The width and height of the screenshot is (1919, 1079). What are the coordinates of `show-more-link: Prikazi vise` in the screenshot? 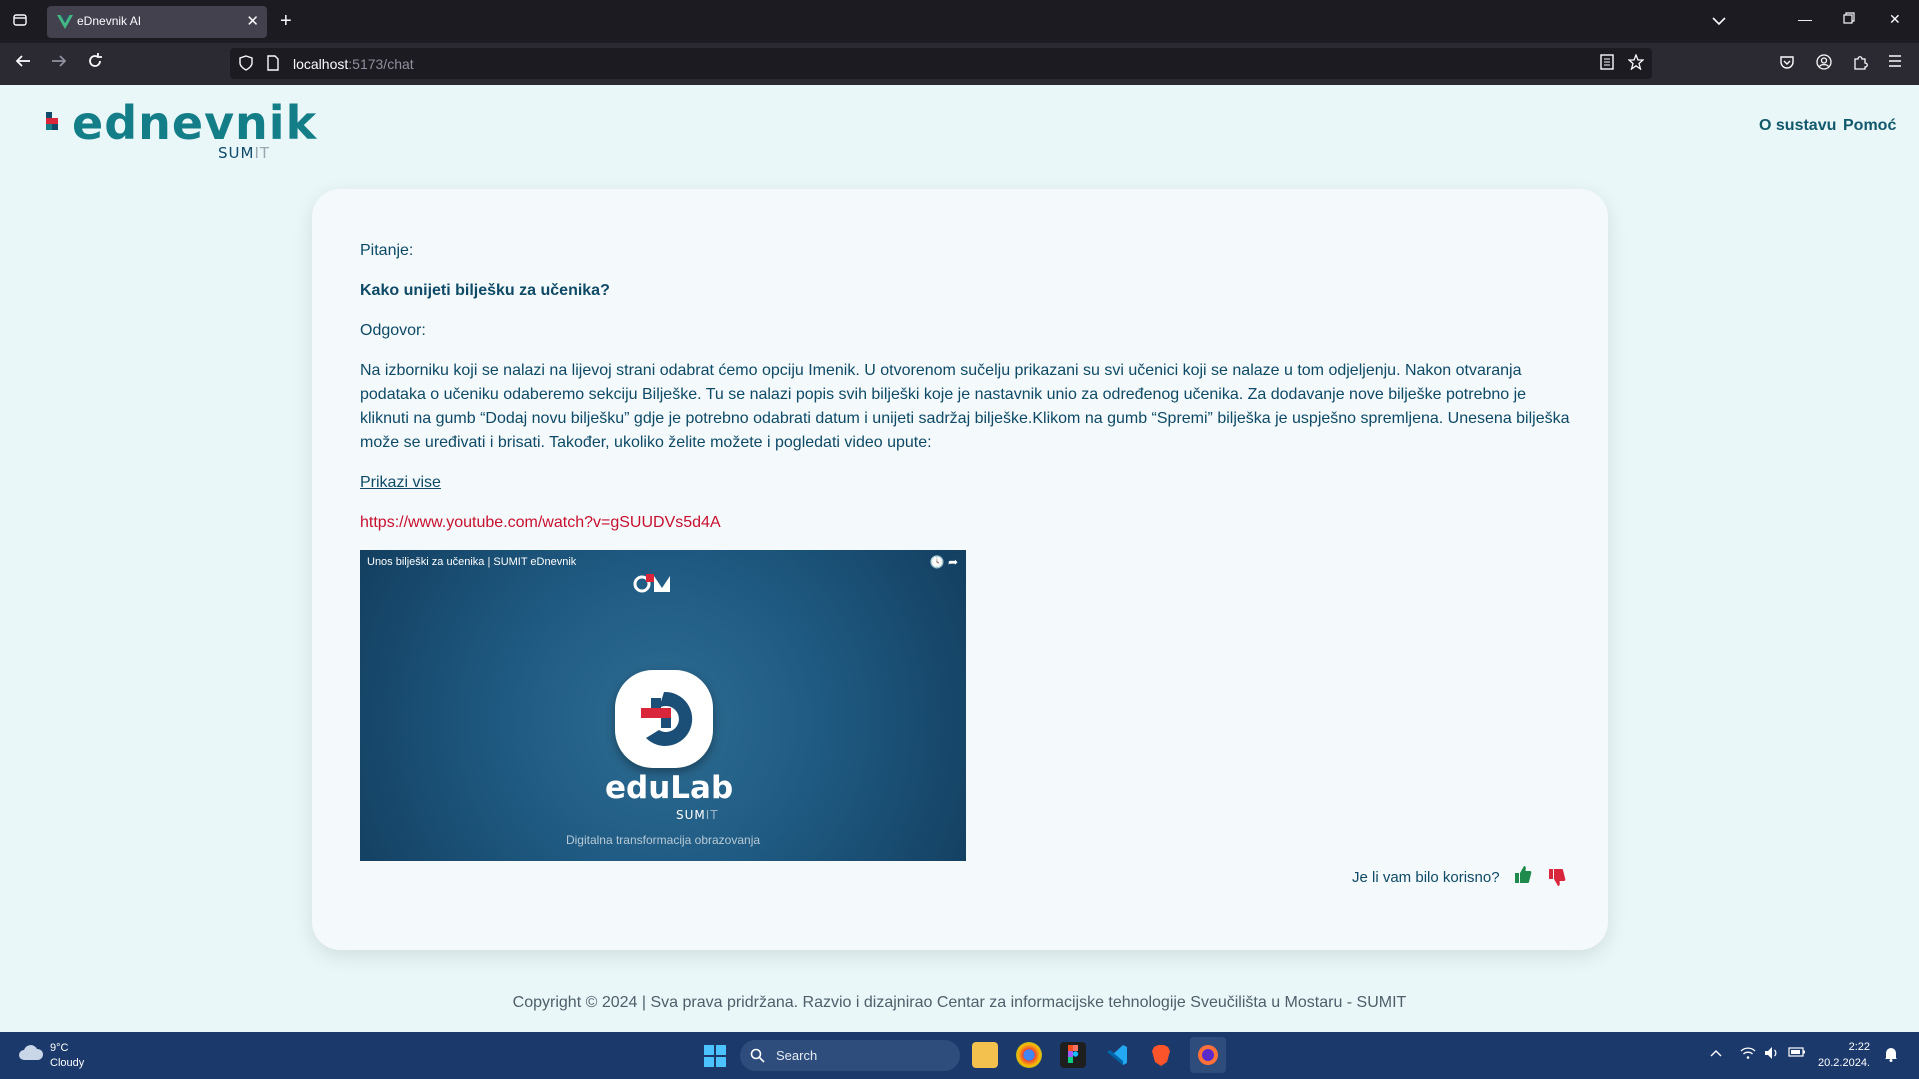 It's located at (400, 482).